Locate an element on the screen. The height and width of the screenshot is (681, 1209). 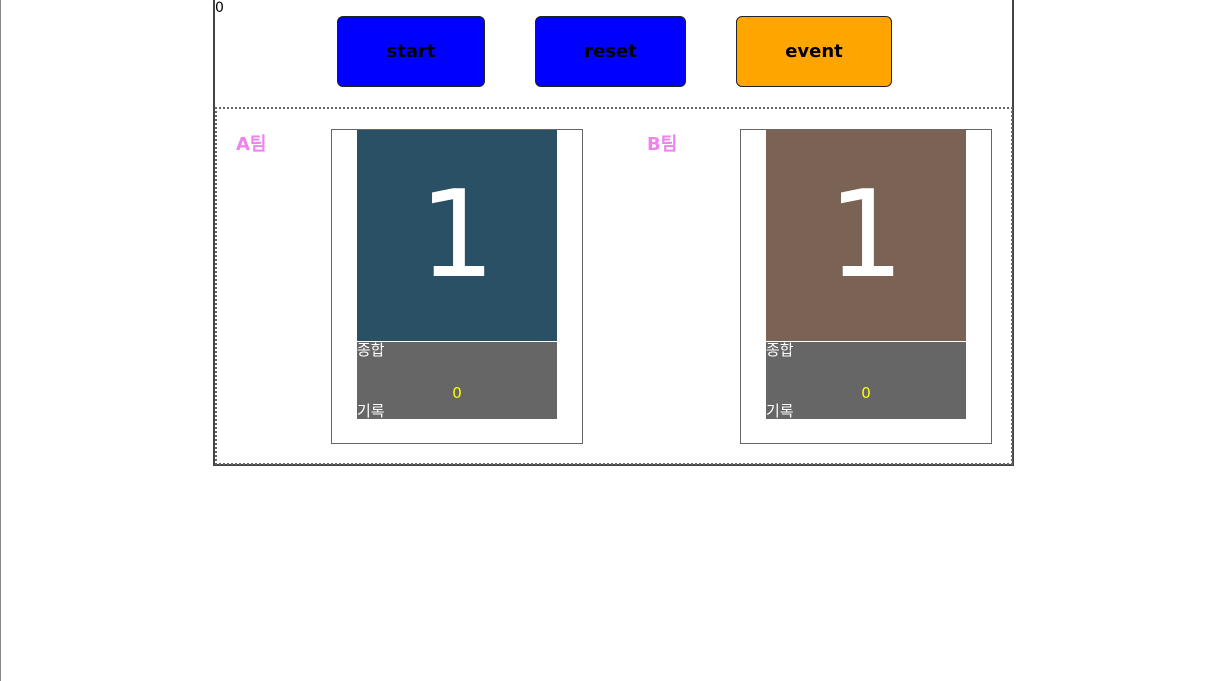
team-a-record-panel: 종합 0 기록 is located at coordinates (457, 380).